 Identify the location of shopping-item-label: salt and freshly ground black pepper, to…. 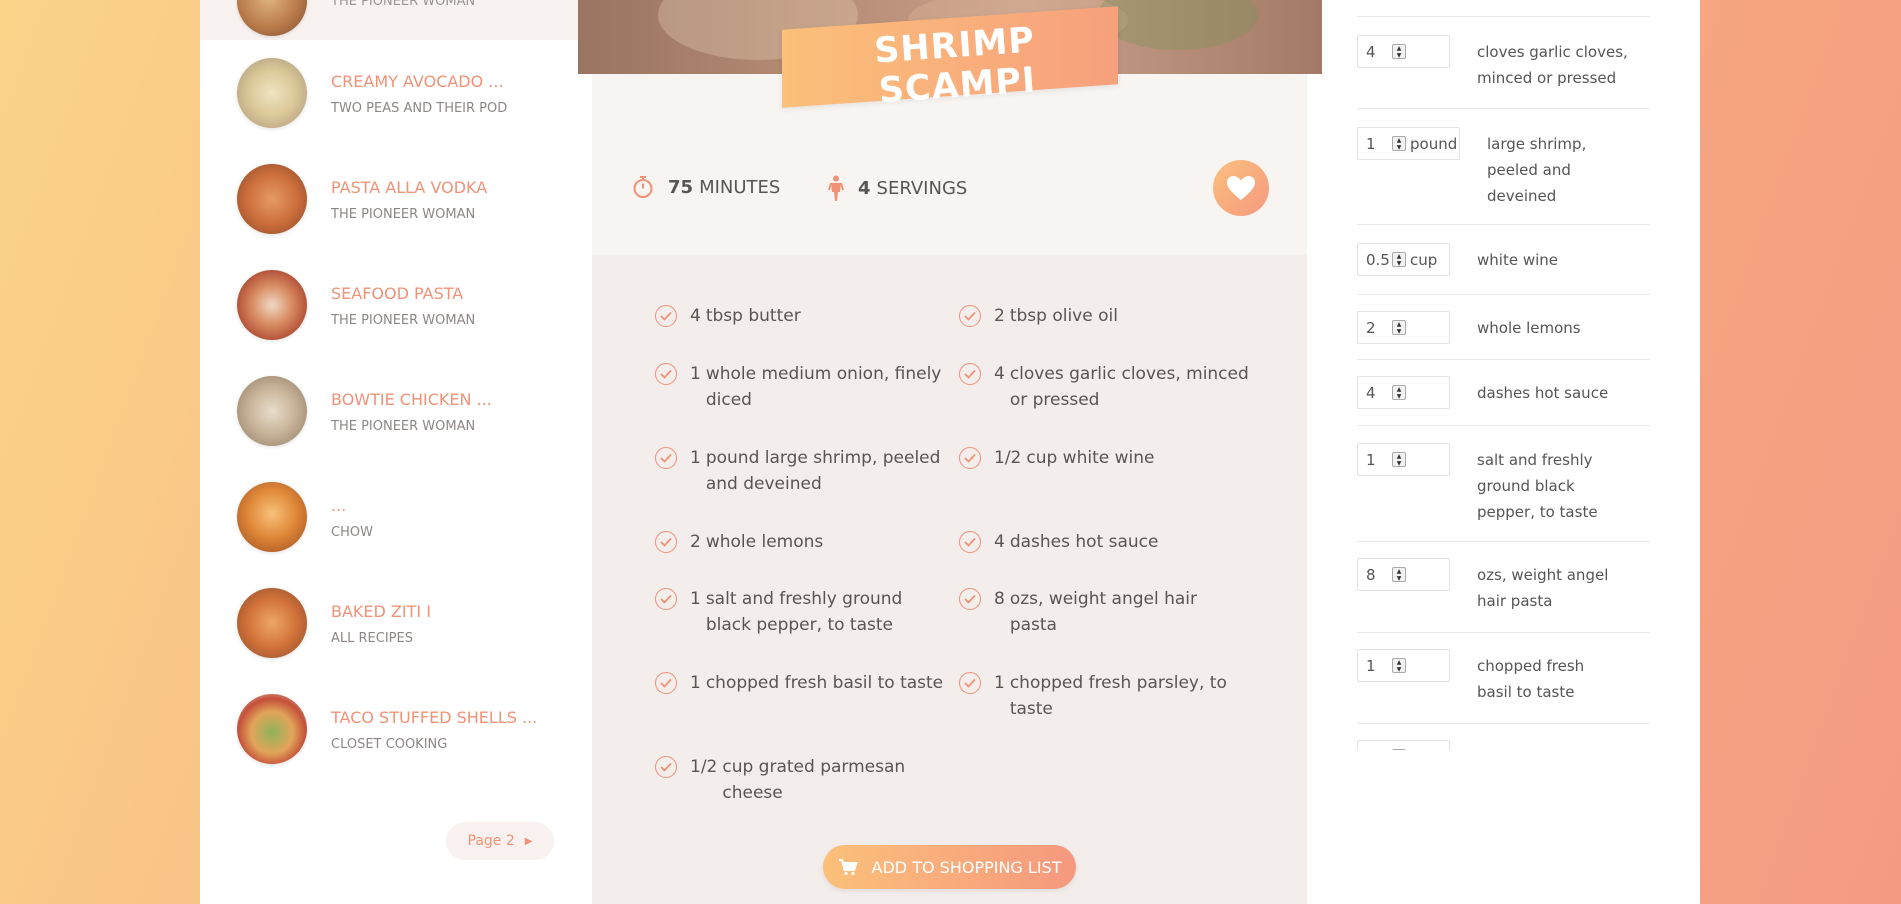
(1537, 486).